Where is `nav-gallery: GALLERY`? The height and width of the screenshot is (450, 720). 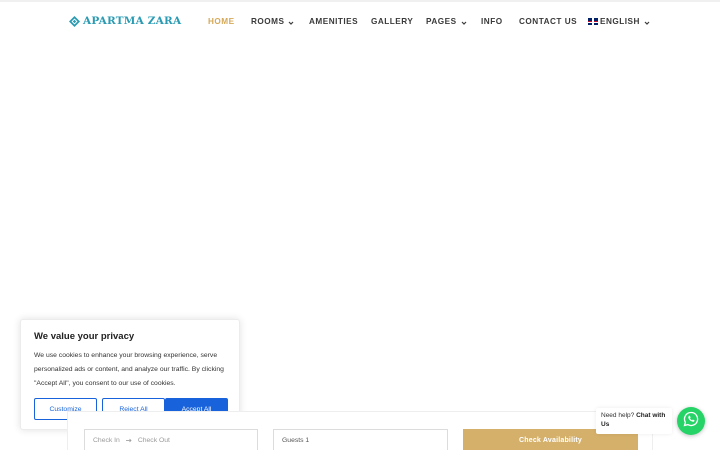
nav-gallery: GALLERY is located at coordinates (392, 21).